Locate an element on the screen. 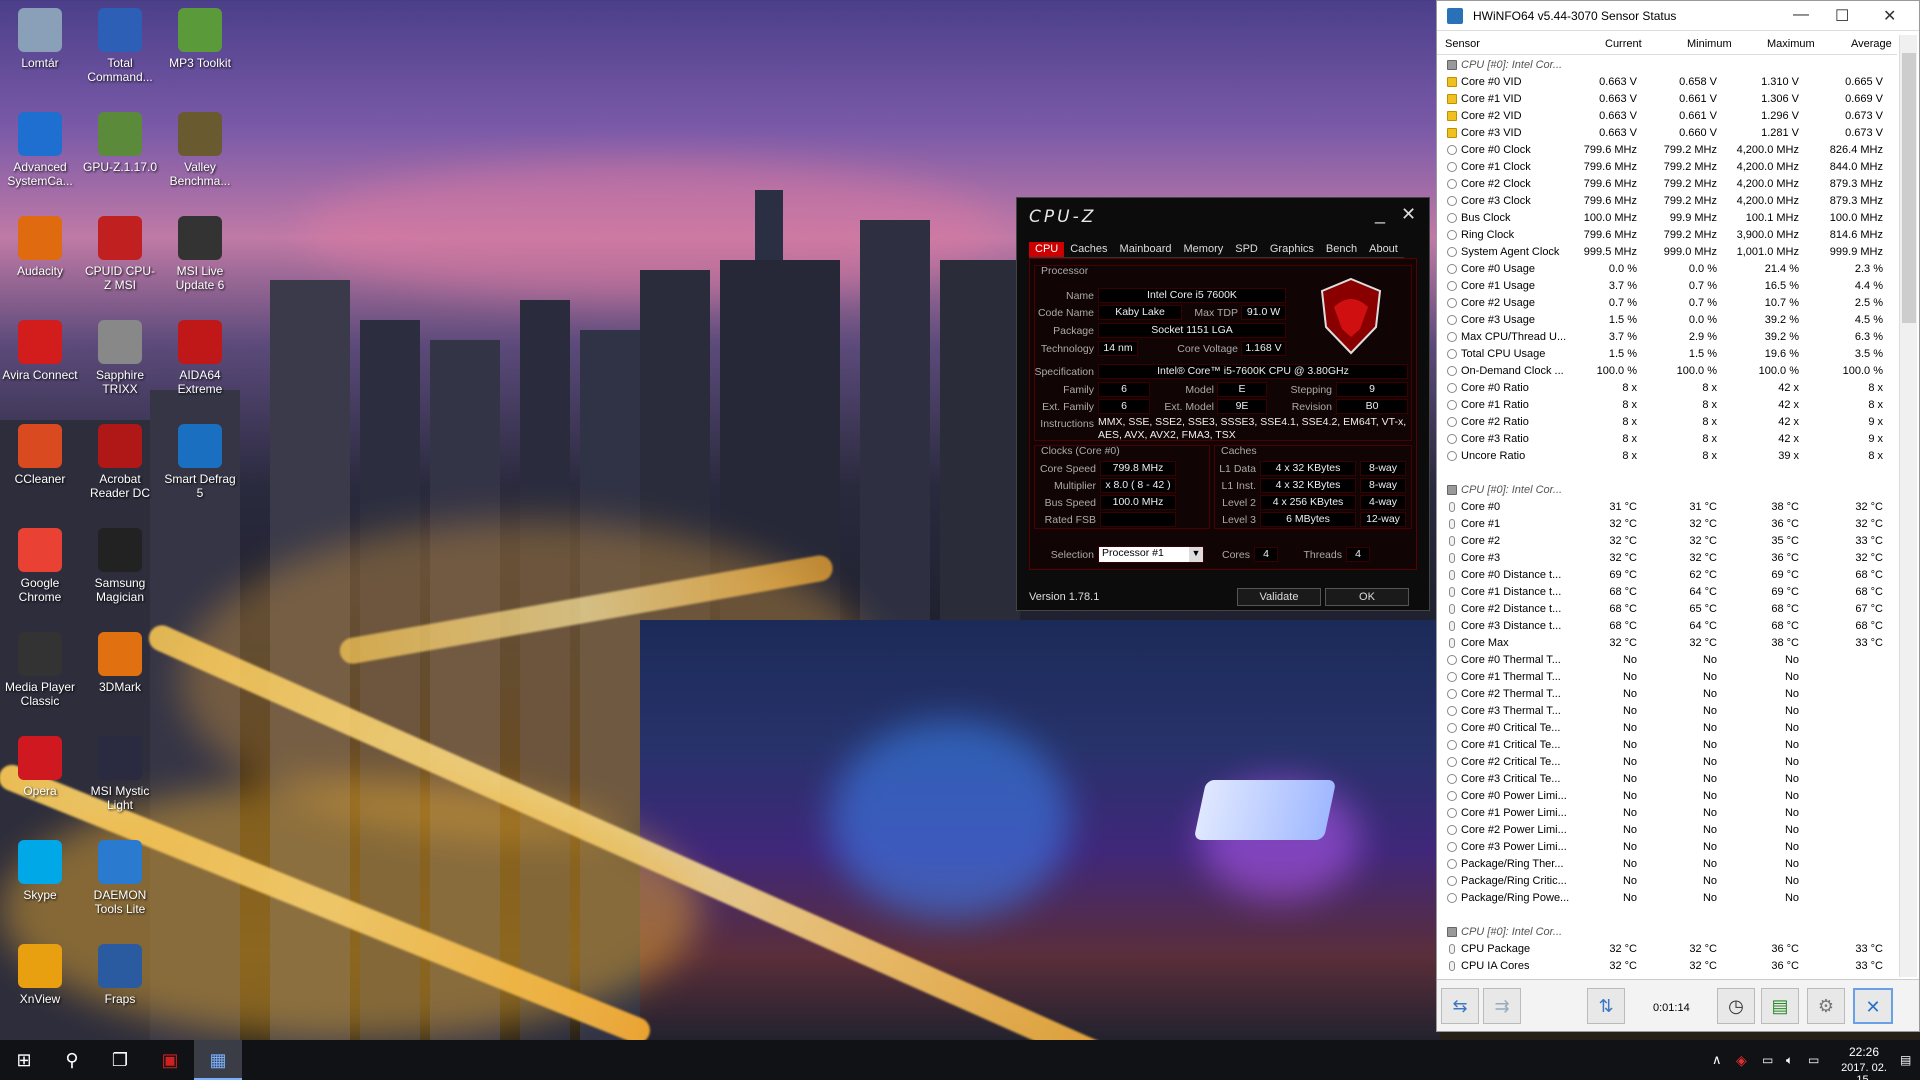 Image resolution: width=1920 pixels, height=1080 pixels. table-row: Uncore Ratio 8 x 8 x 39 x 8 x is located at coordinates (1667, 456).